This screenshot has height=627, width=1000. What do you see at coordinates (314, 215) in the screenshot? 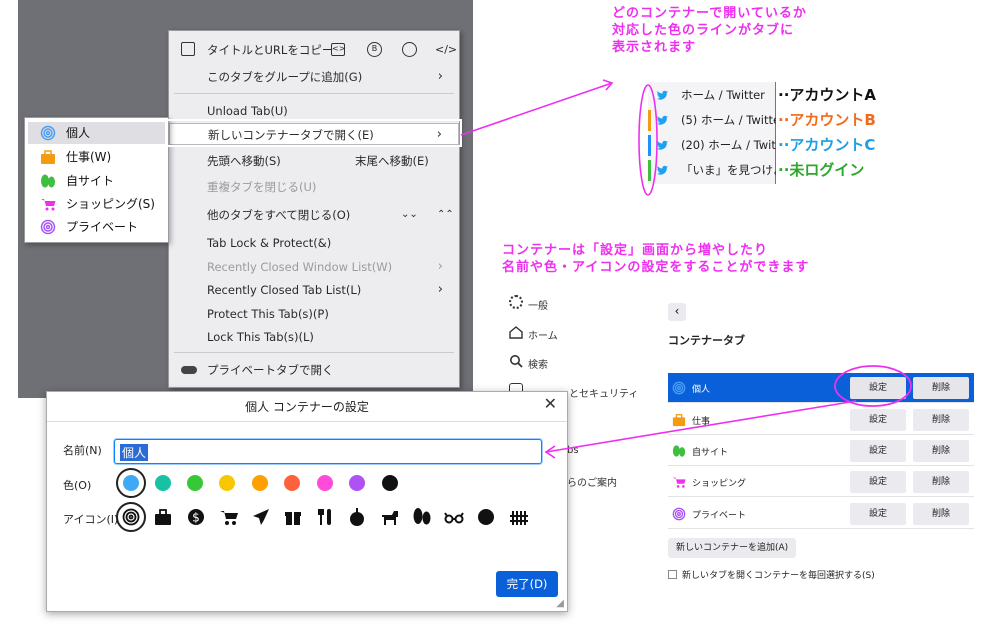
I see `menu-item-close-other-tabs: 他のタブをすべて閉じる(O) ⌄⌄ ⌃⌃` at bounding box center [314, 215].